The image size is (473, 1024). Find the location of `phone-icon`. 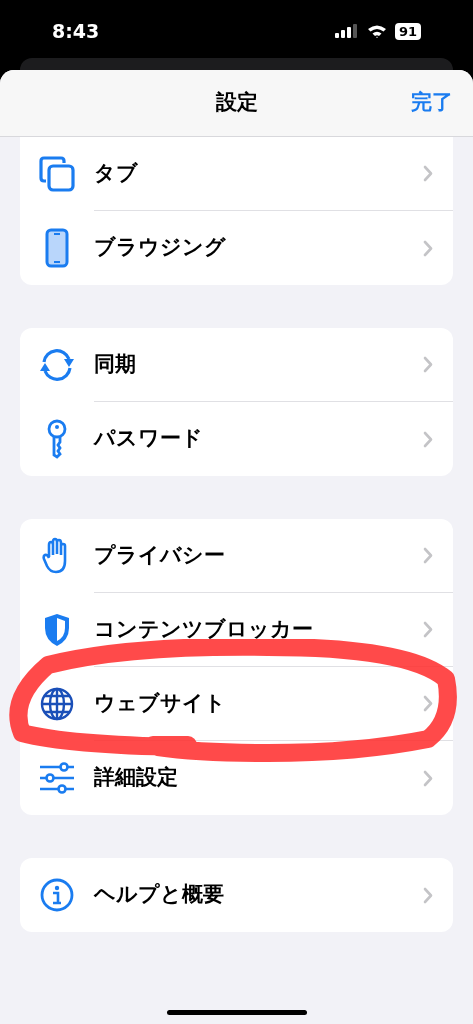

phone-icon is located at coordinates (57, 248).